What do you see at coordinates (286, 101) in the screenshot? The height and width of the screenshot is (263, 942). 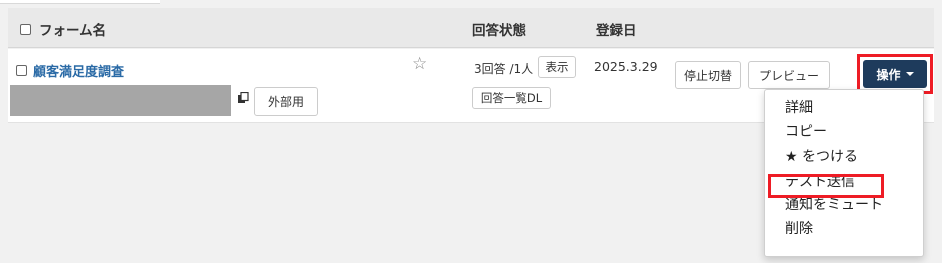 I see `external-use-button: 外部用` at bounding box center [286, 101].